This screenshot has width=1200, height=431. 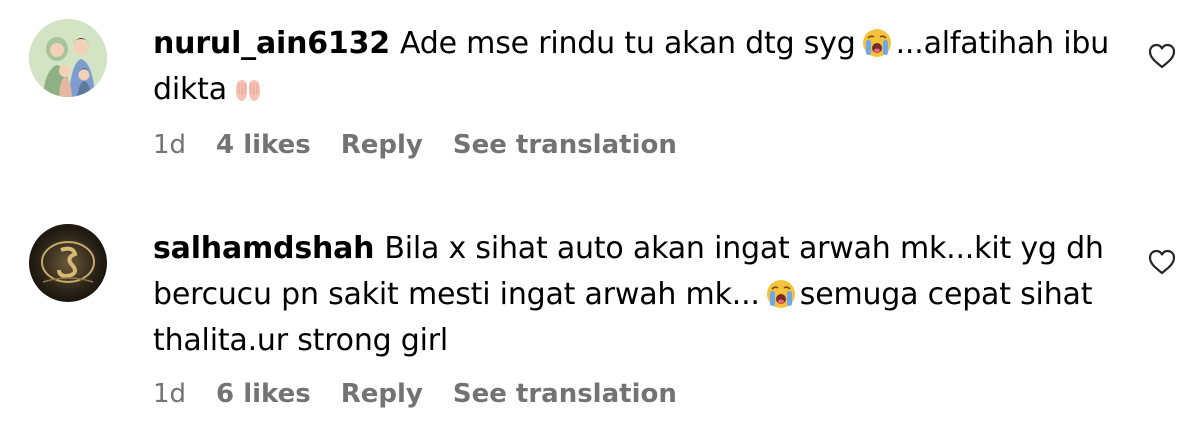 What do you see at coordinates (263, 145) in the screenshot?
I see `likes-count: 4 likes` at bounding box center [263, 145].